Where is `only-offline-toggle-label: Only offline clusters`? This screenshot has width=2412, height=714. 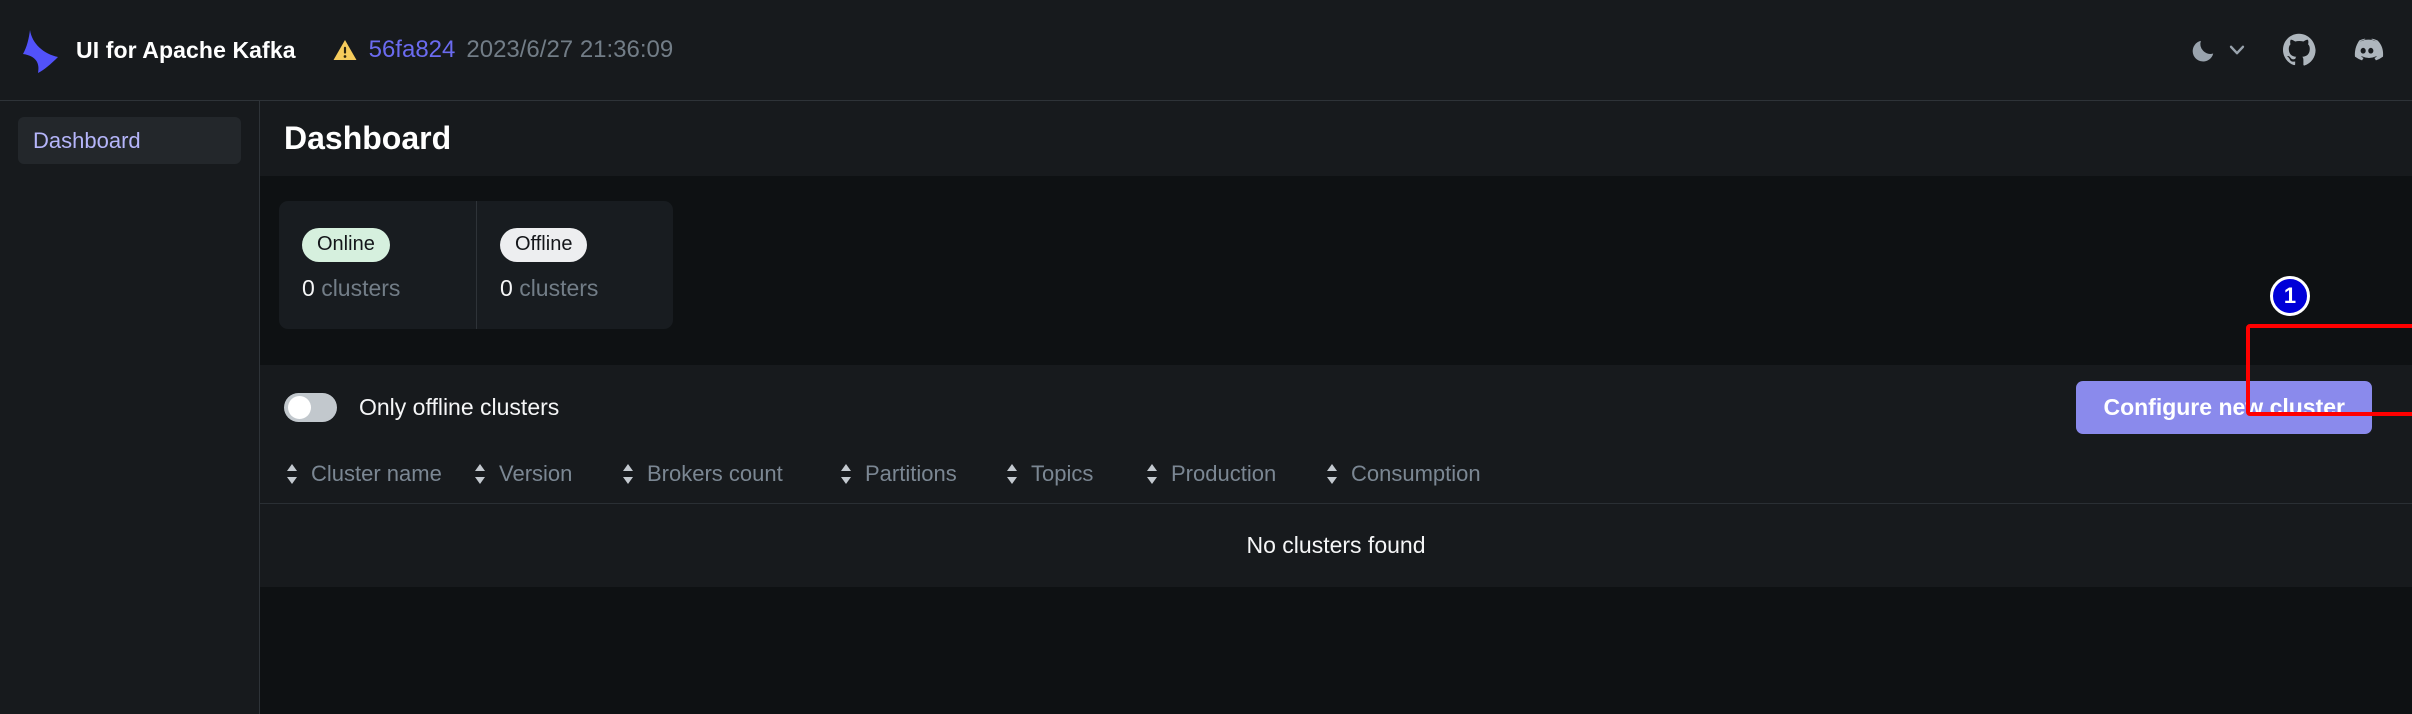
only-offline-toggle-label: Only offline clusters is located at coordinates (459, 407).